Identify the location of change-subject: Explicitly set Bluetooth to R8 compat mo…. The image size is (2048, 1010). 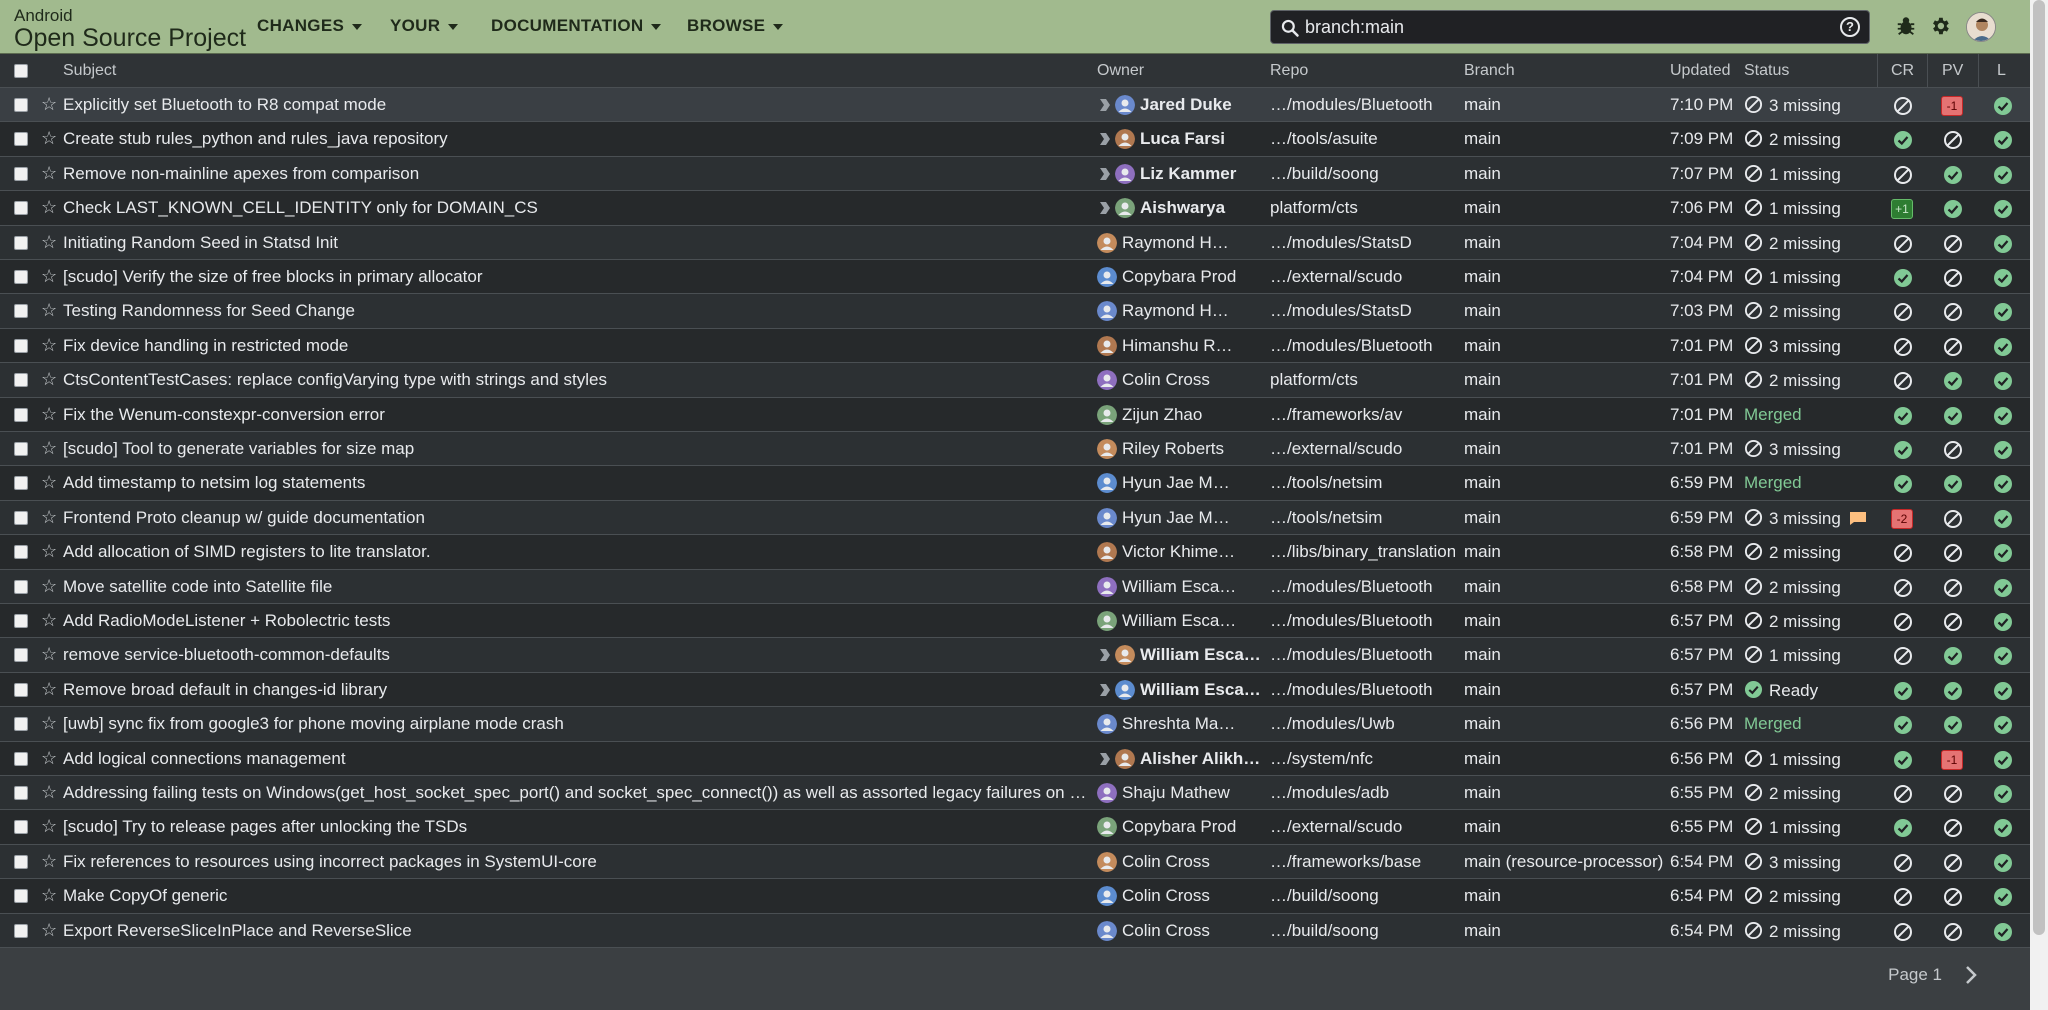
(575, 105).